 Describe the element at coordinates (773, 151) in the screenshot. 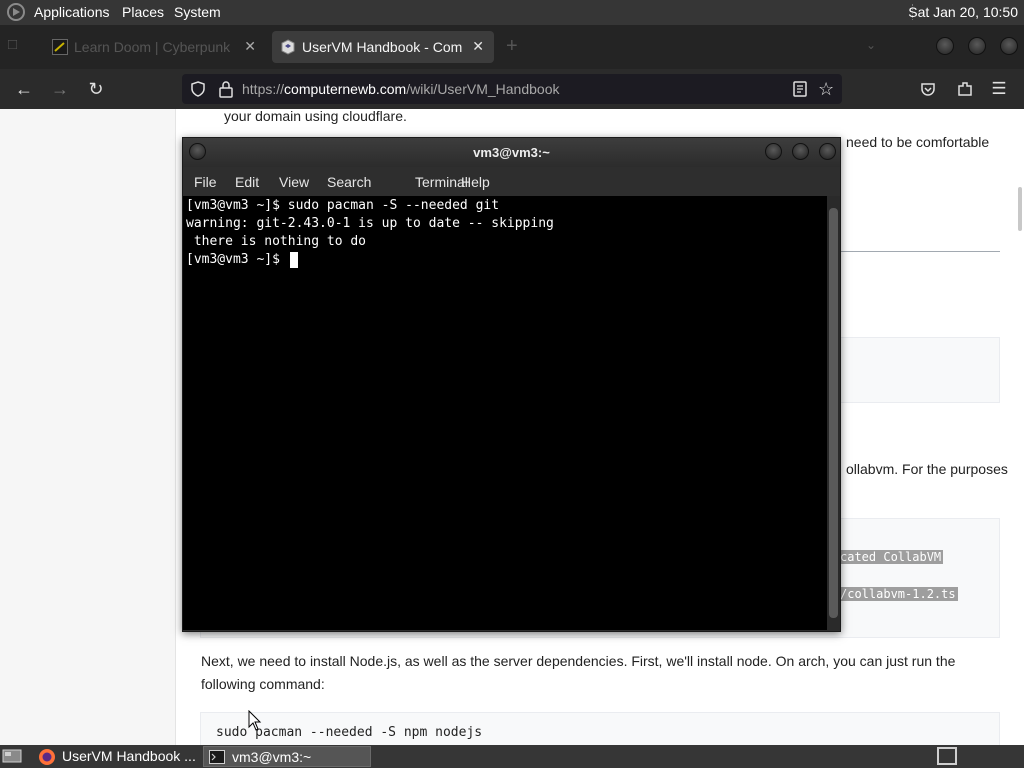

I see `minimize-button` at that location.